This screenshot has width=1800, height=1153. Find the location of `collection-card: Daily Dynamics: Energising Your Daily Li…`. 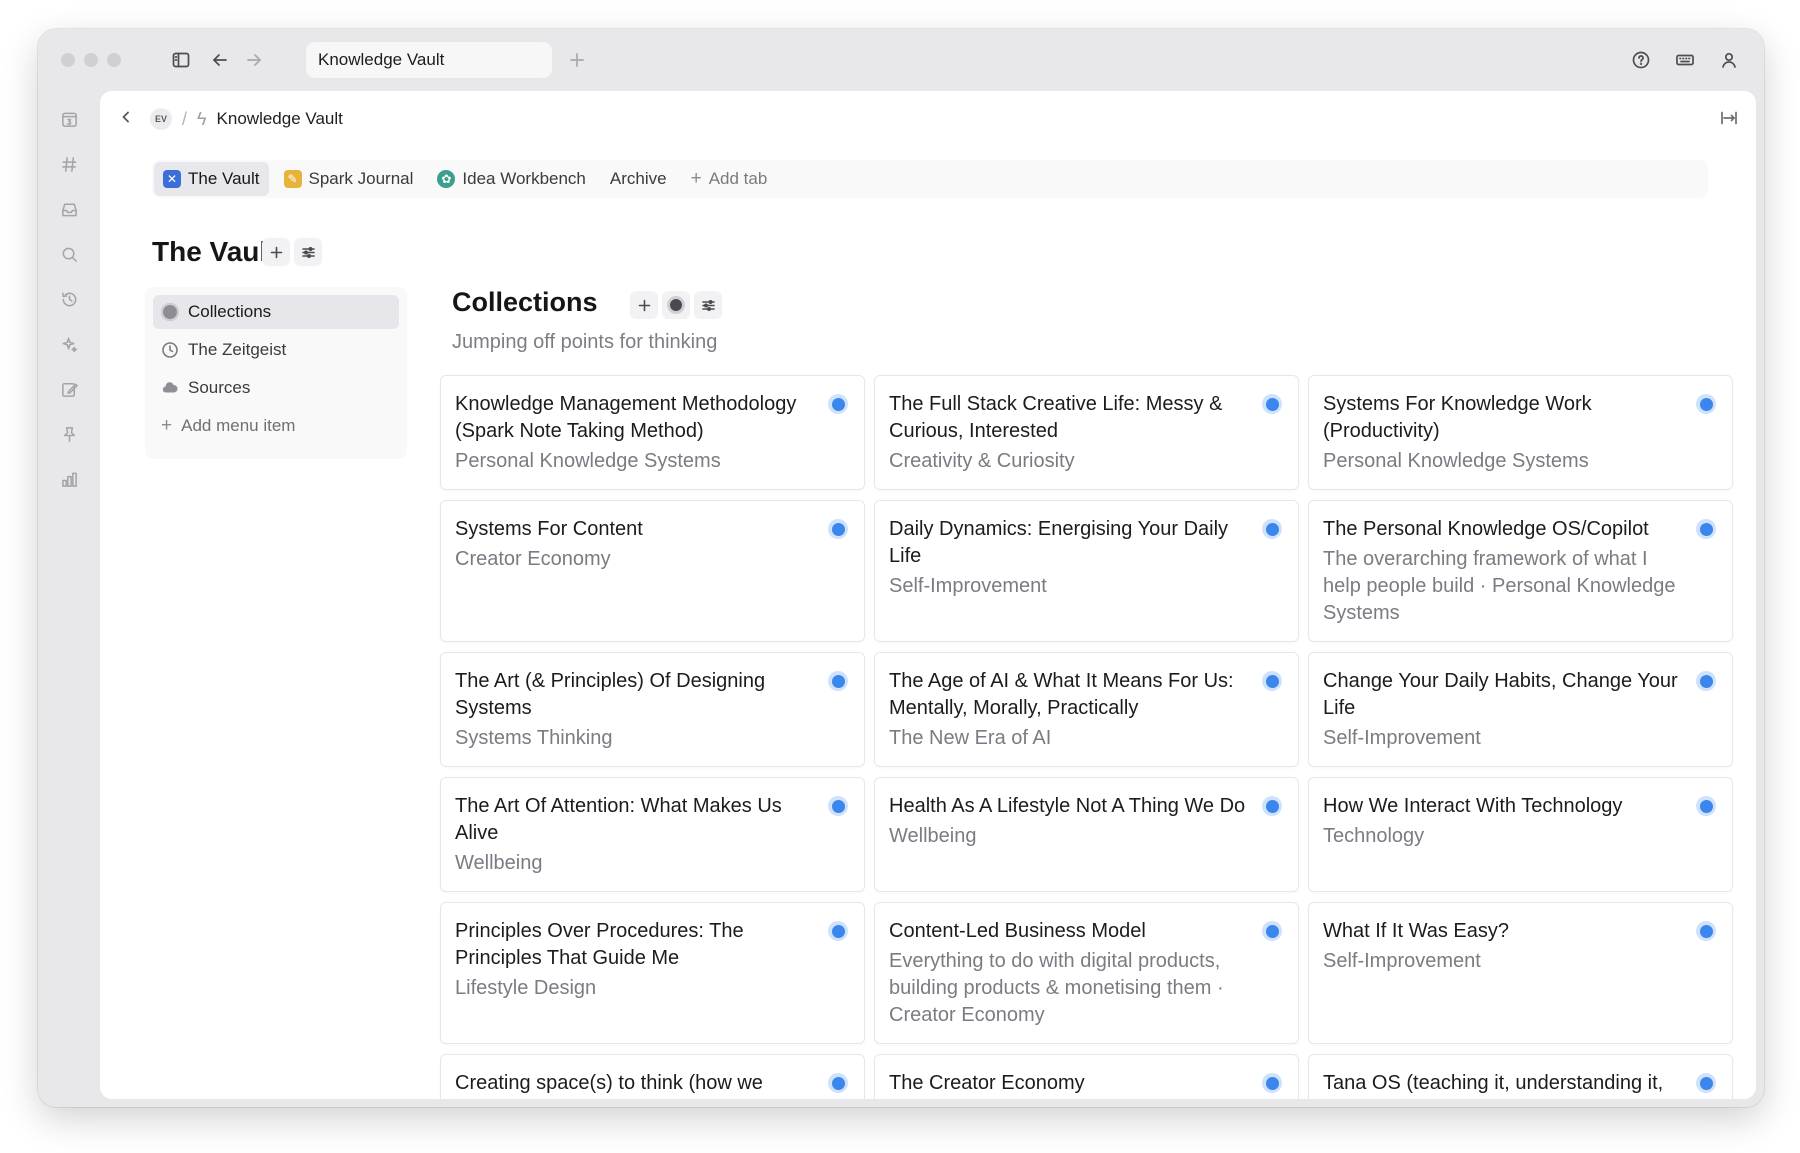

collection-card: Daily Dynamics: Energising Your Daily Li… is located at coordinates (1086, 571).